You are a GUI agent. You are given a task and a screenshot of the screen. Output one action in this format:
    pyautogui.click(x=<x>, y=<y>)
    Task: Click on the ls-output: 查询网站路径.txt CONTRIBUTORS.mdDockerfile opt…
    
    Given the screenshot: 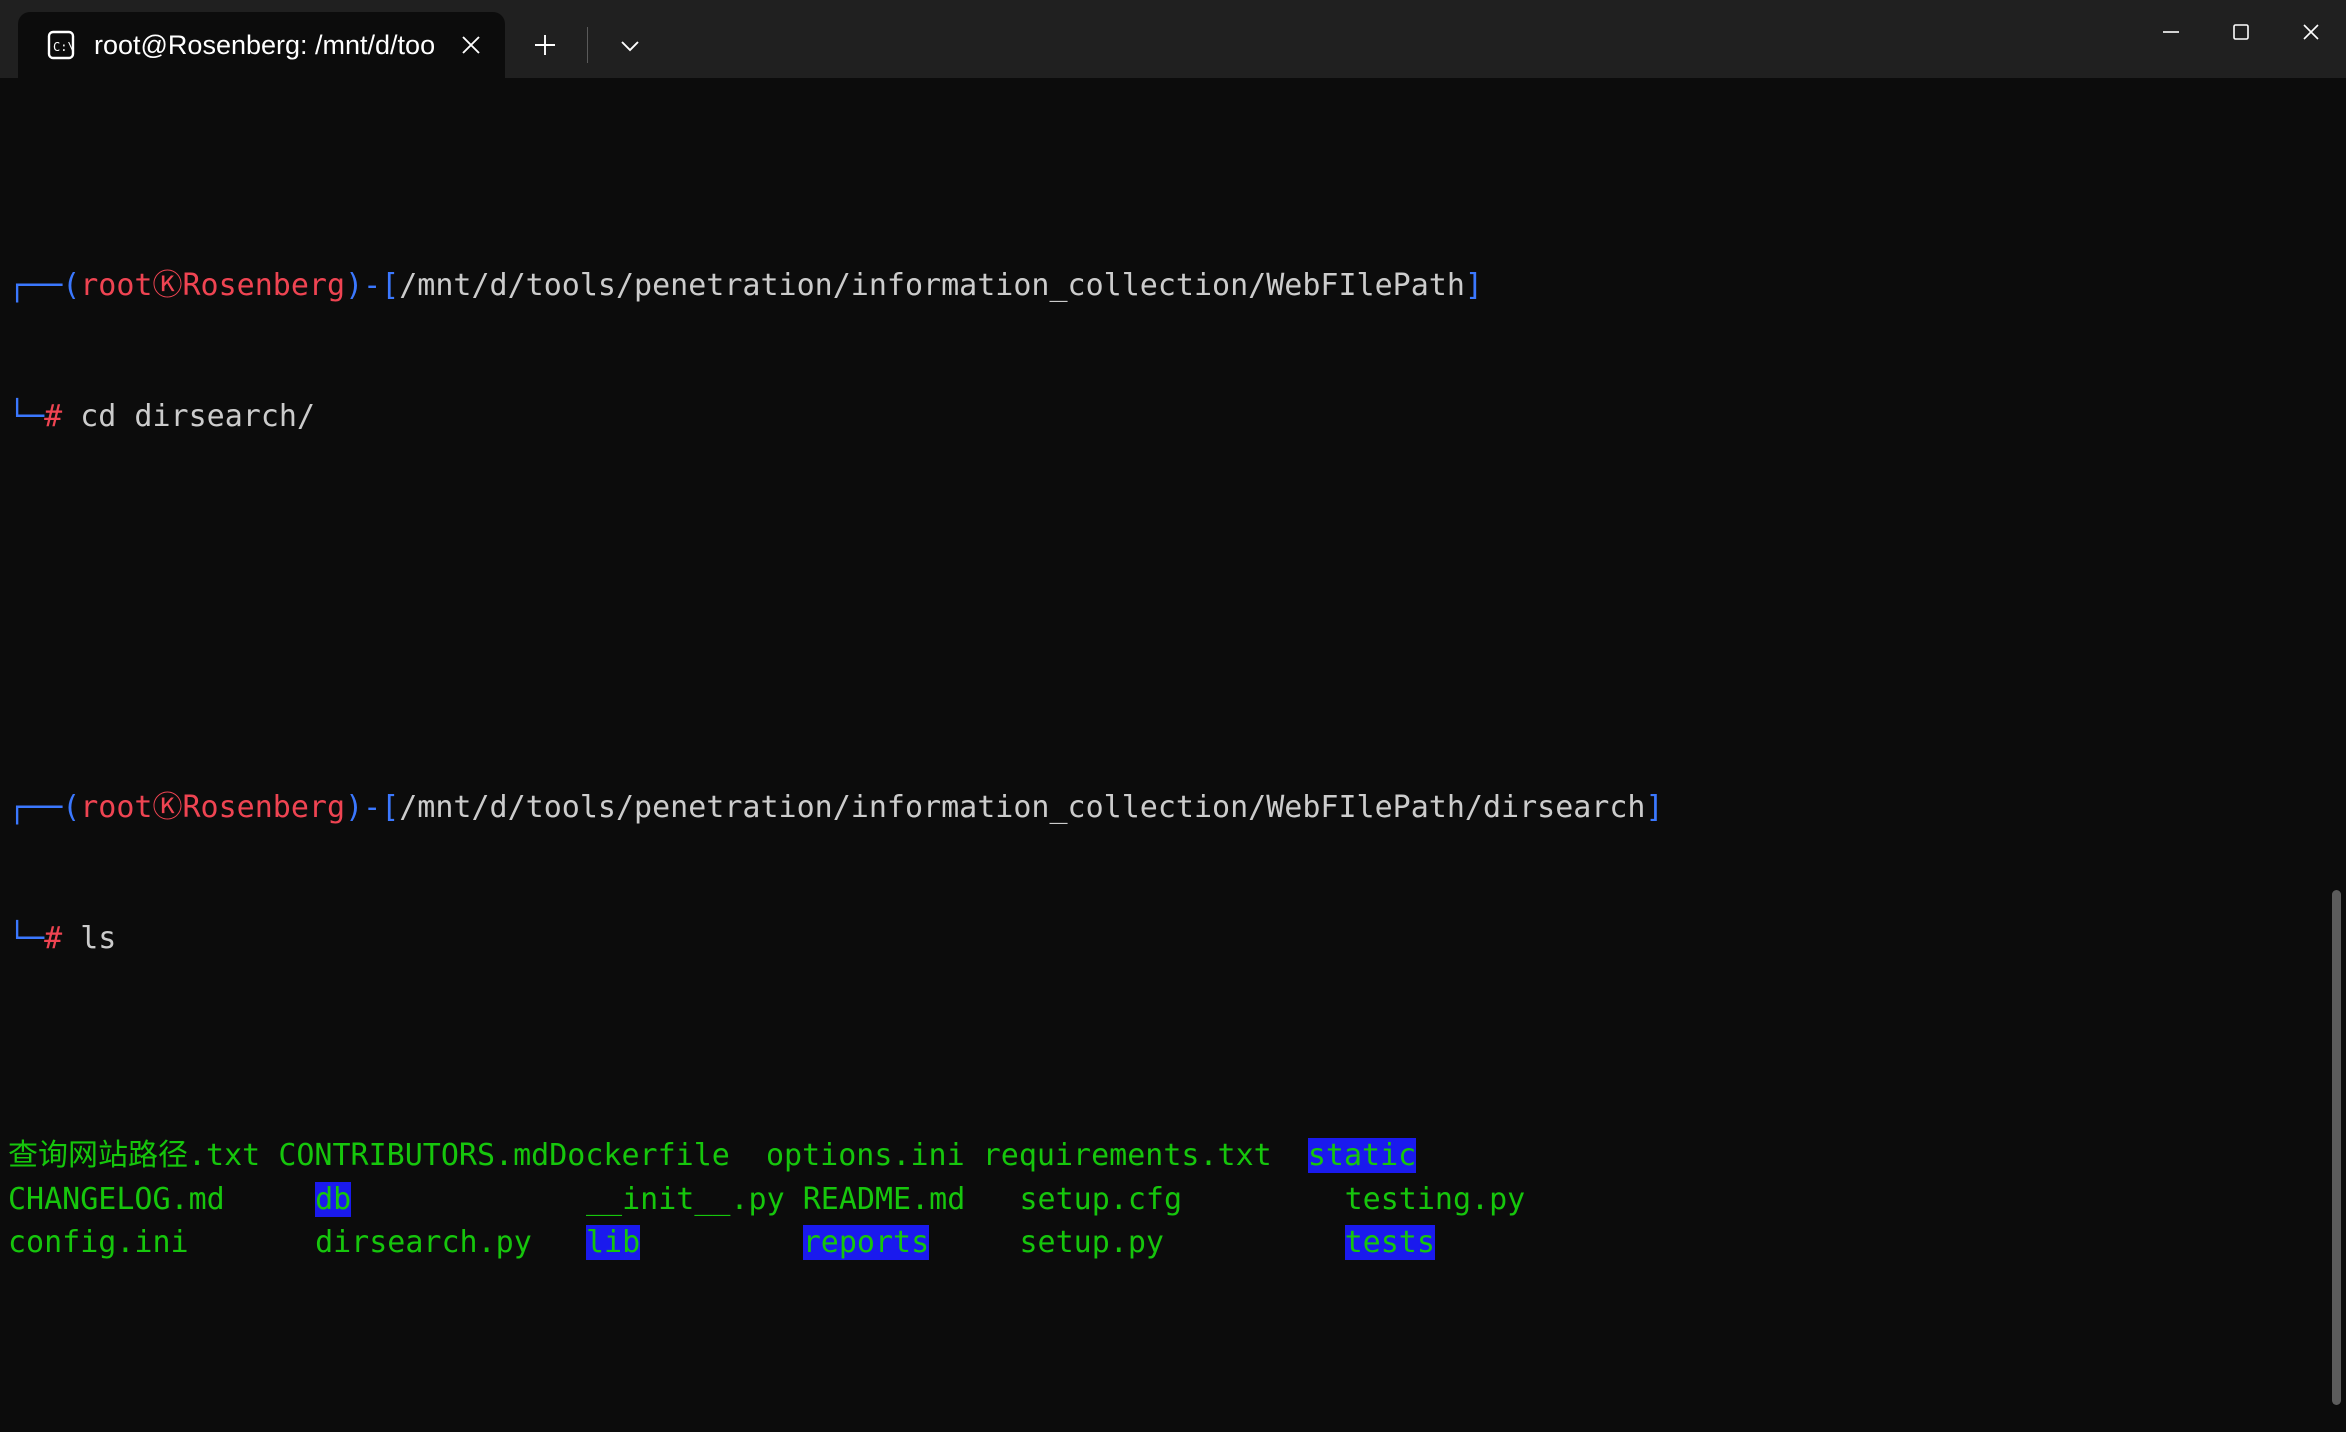 What is the action you would take?
    pyautogui.click(x=1177, y=1199)
    